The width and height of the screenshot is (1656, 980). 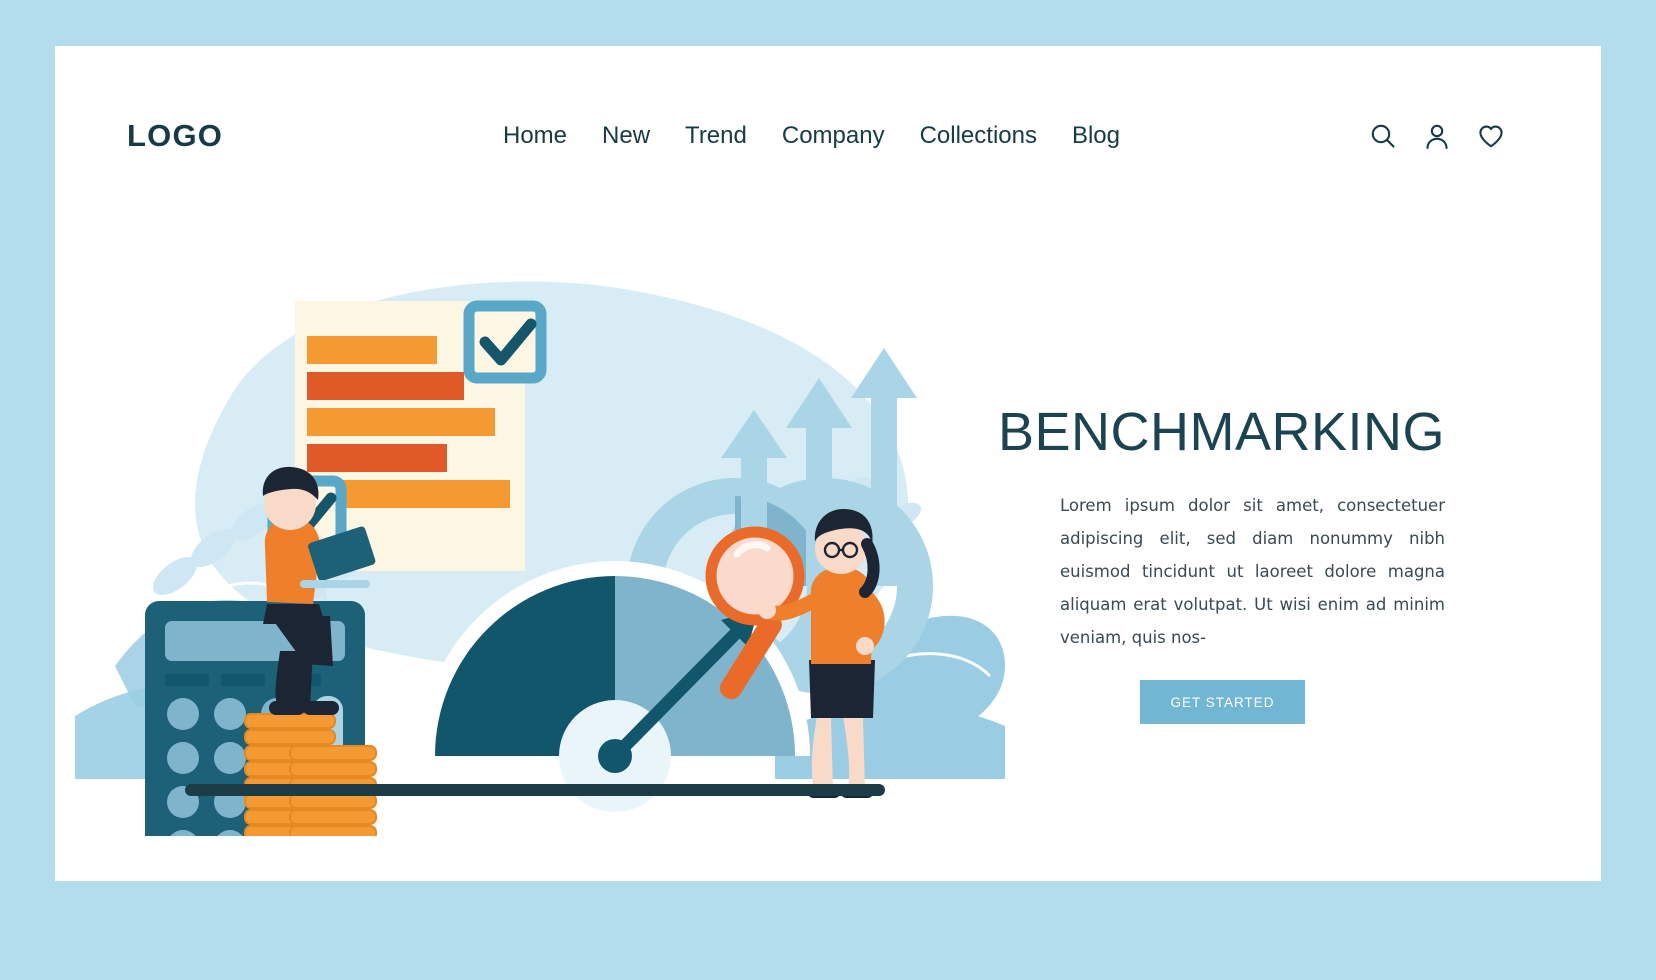 I want to click on header-icon-group, so click(x=1437, y=136).